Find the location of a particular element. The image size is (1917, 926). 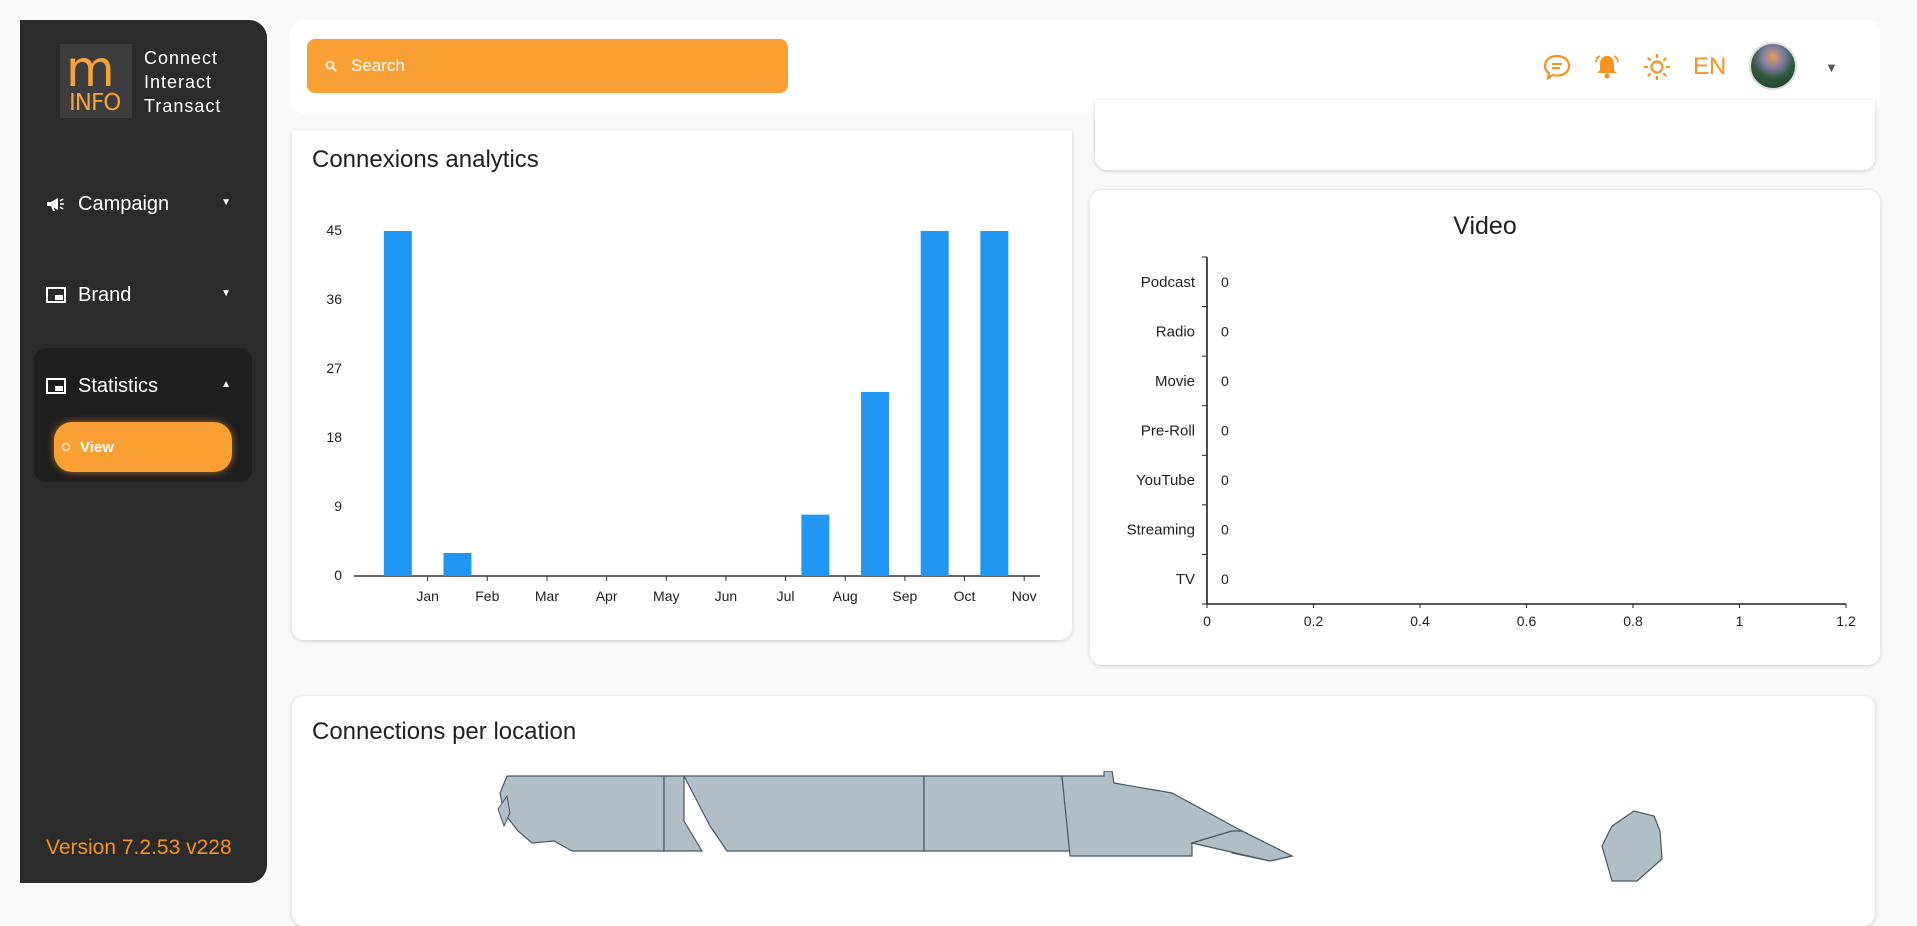

y-tick-label: 36 is located at coordinates (334, 299).